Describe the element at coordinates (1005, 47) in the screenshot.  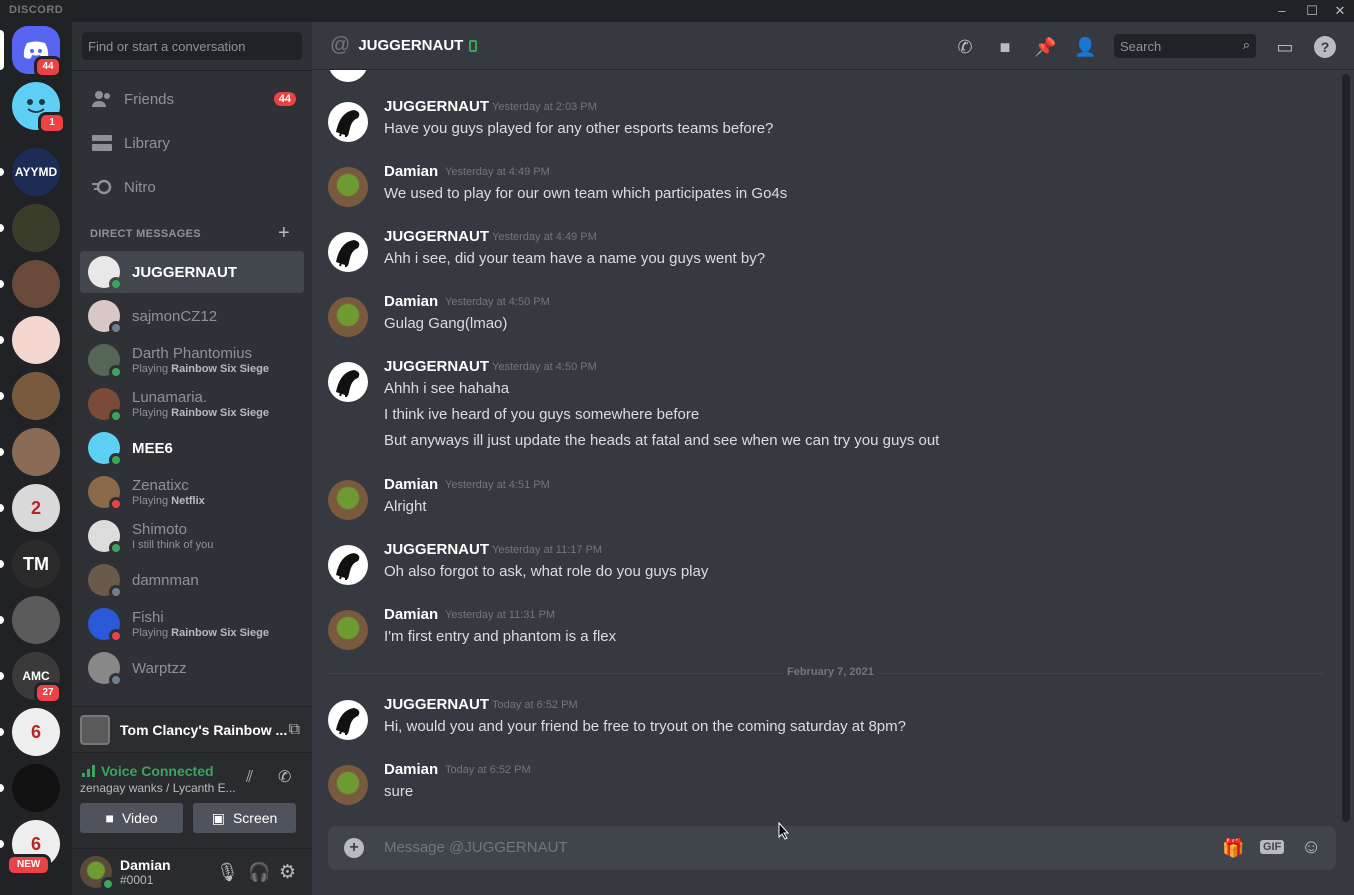
I see `video-call-icon: ■` at that location.